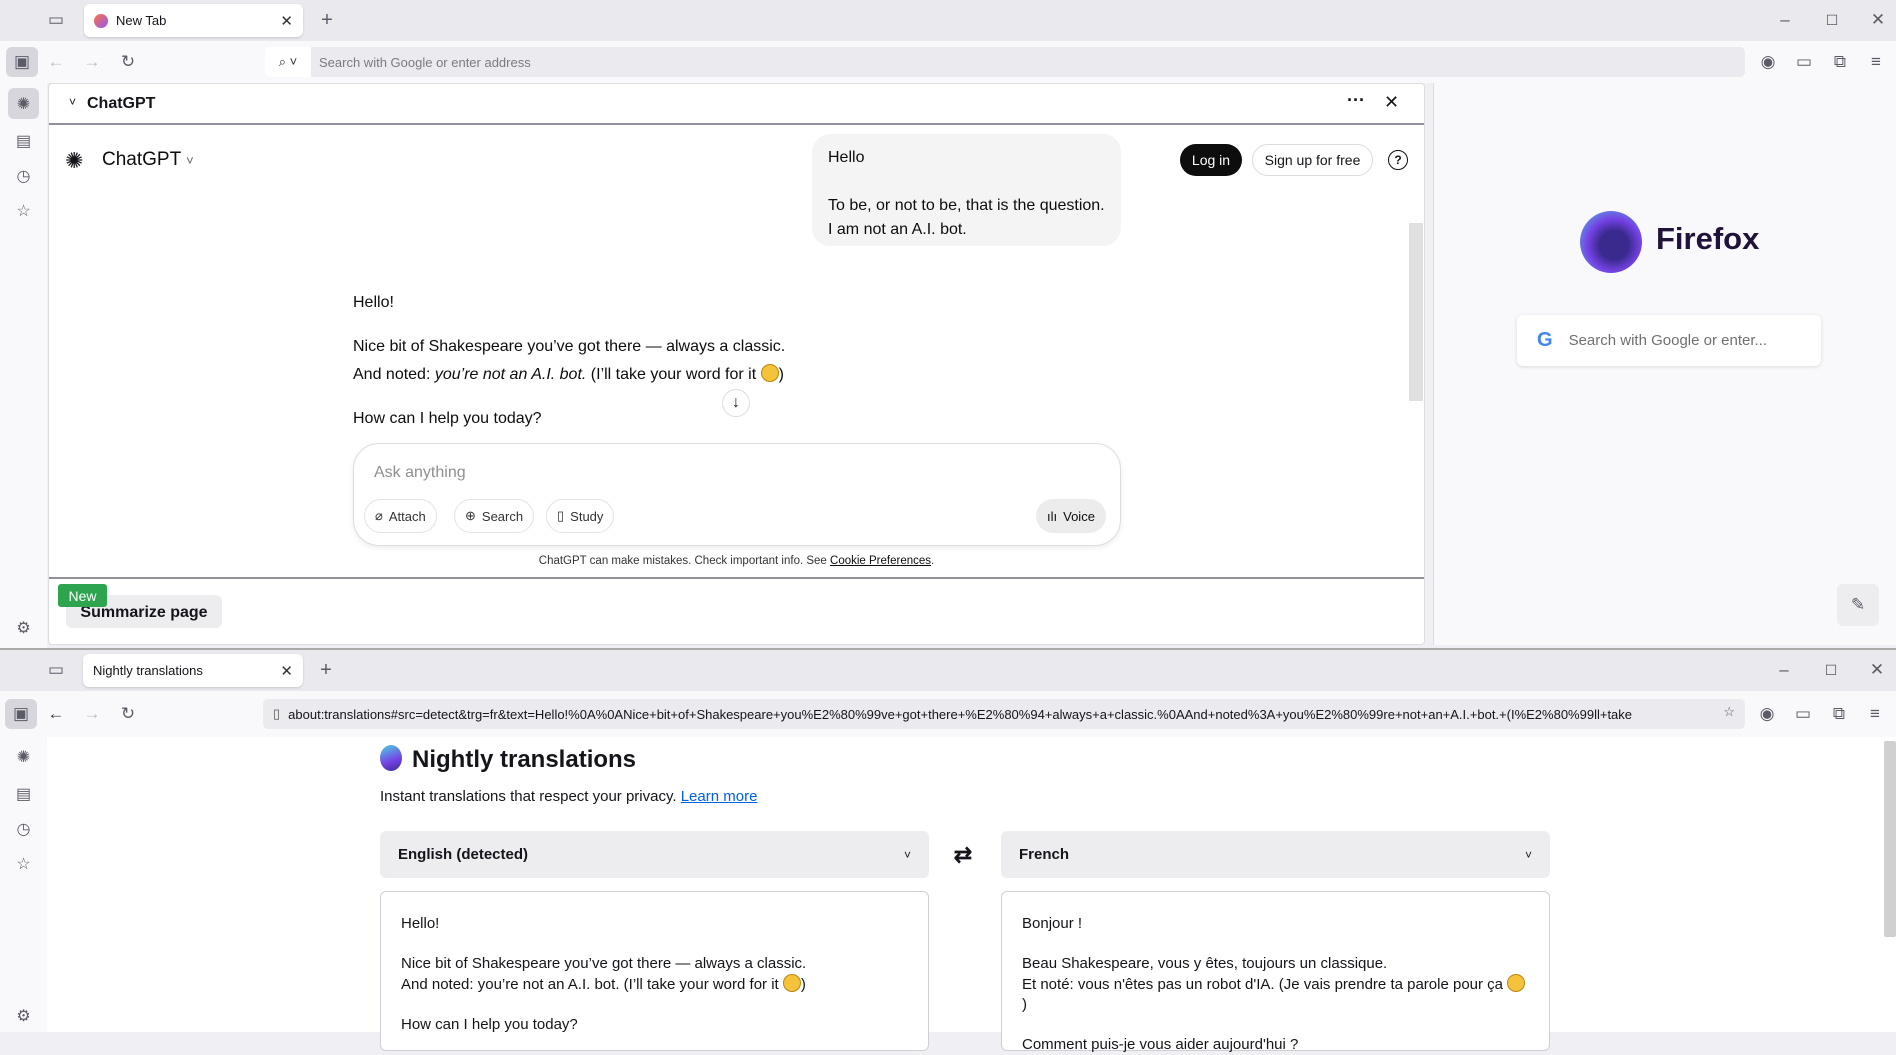 The image size is (1896, 1055). Describe the element at coordinates (1398, 160) in the screenshot. I see `help-icon: ?` at that location.